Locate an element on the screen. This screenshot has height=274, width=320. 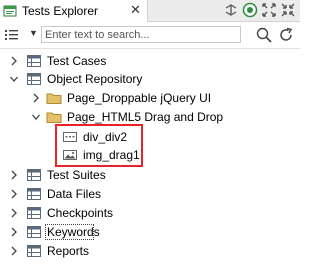
search-icon is located at coordinates (264, 35).